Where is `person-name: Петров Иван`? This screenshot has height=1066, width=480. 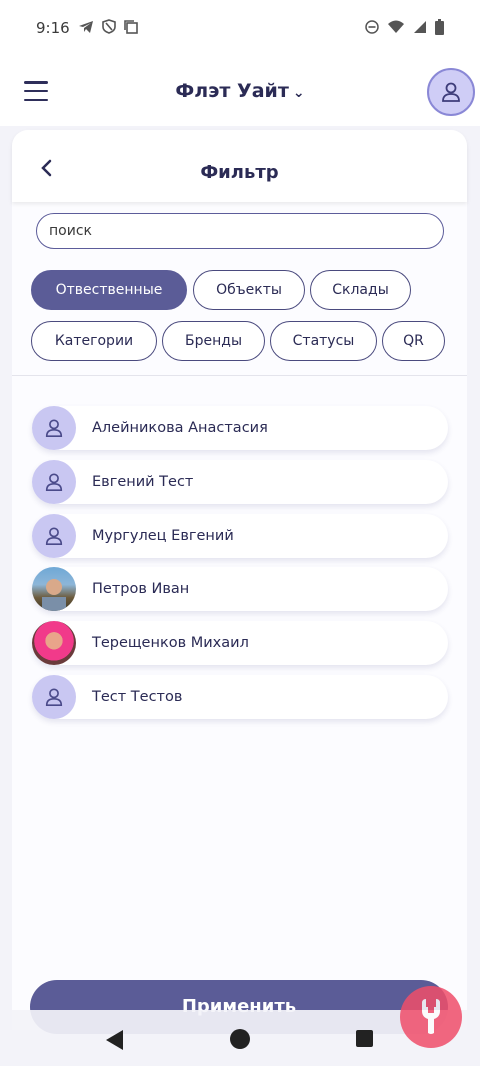
person-name: Петров Иван is located at coordinates (141, 589).